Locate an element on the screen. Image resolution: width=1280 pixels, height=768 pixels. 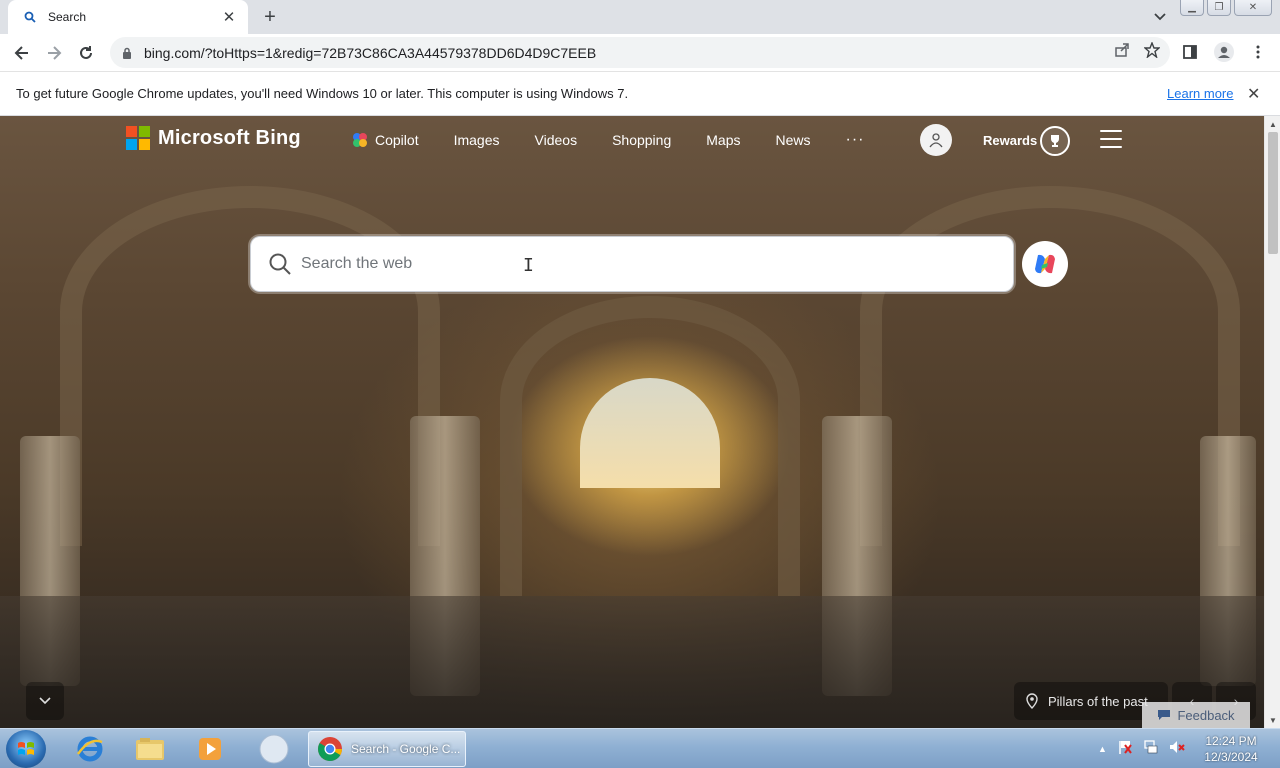
location-pin-icon is located at coordinates (1032, 701).